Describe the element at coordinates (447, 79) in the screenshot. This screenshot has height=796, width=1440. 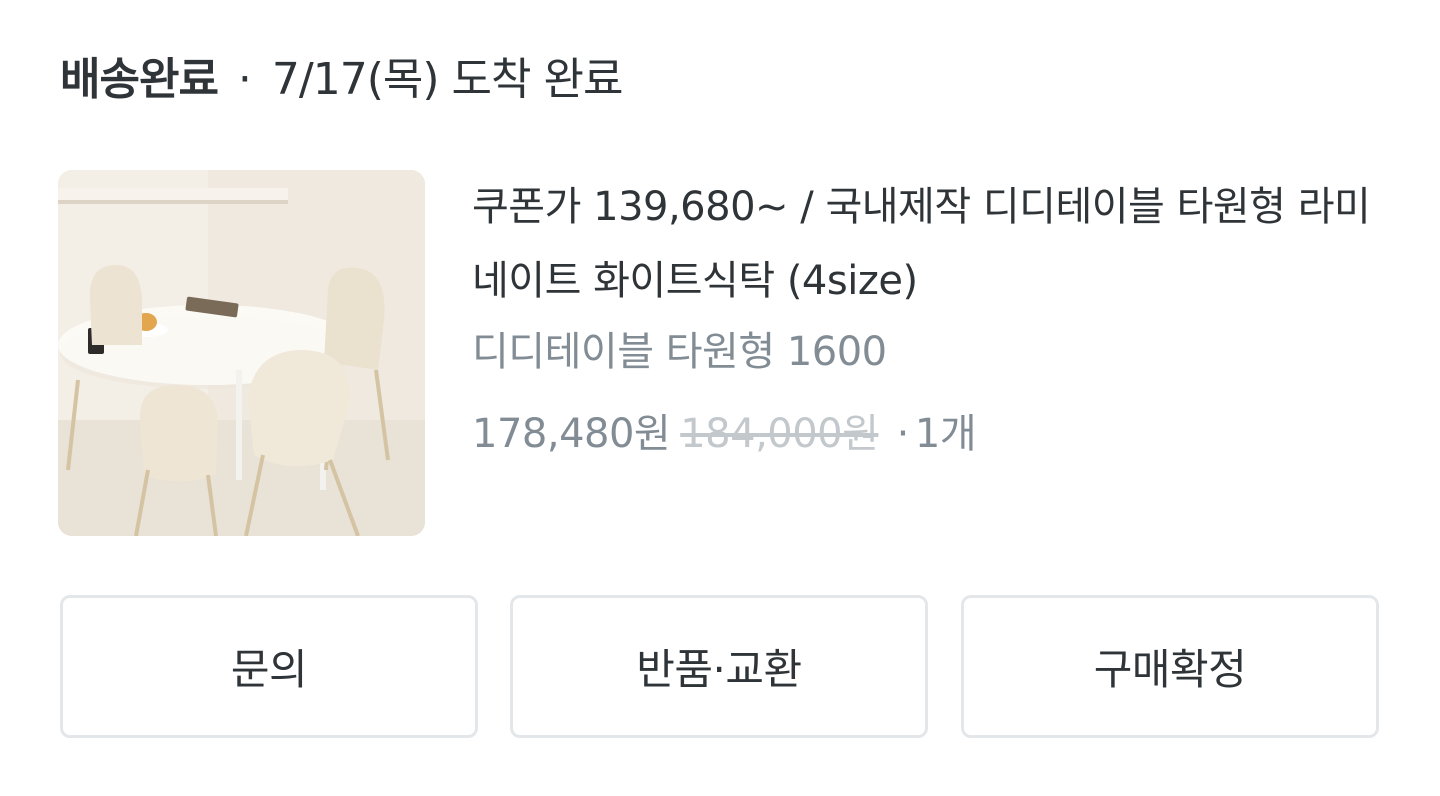
I see `arrival-date: 7/17(목) 도착 완료` at that location.